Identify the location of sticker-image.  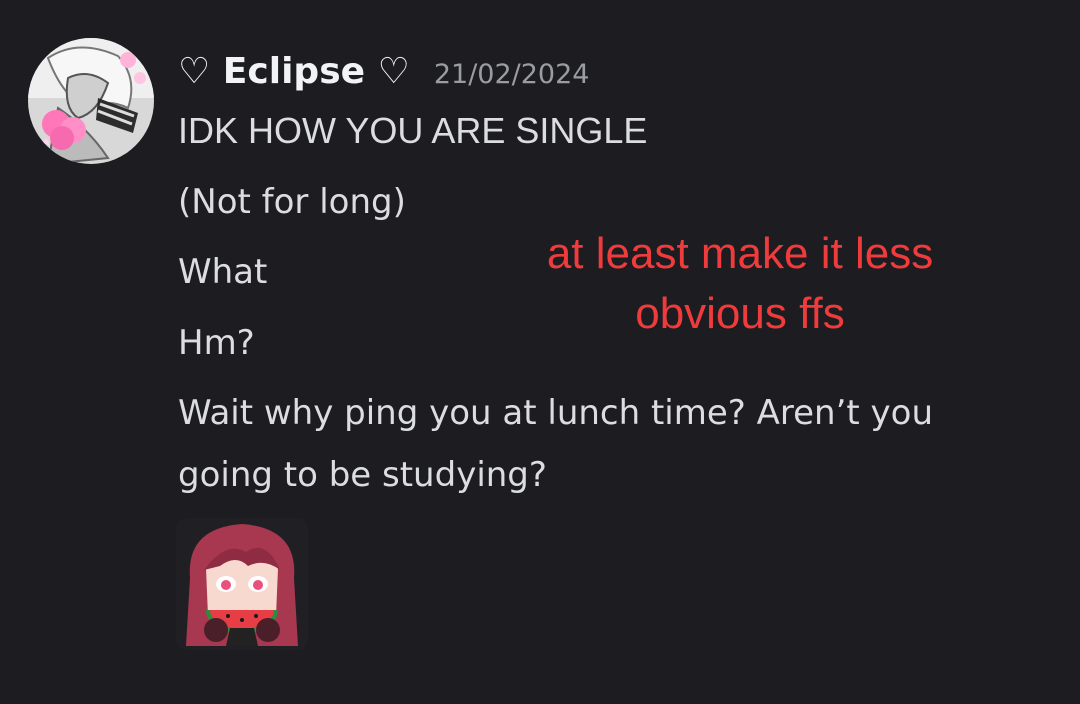
(242, 584).